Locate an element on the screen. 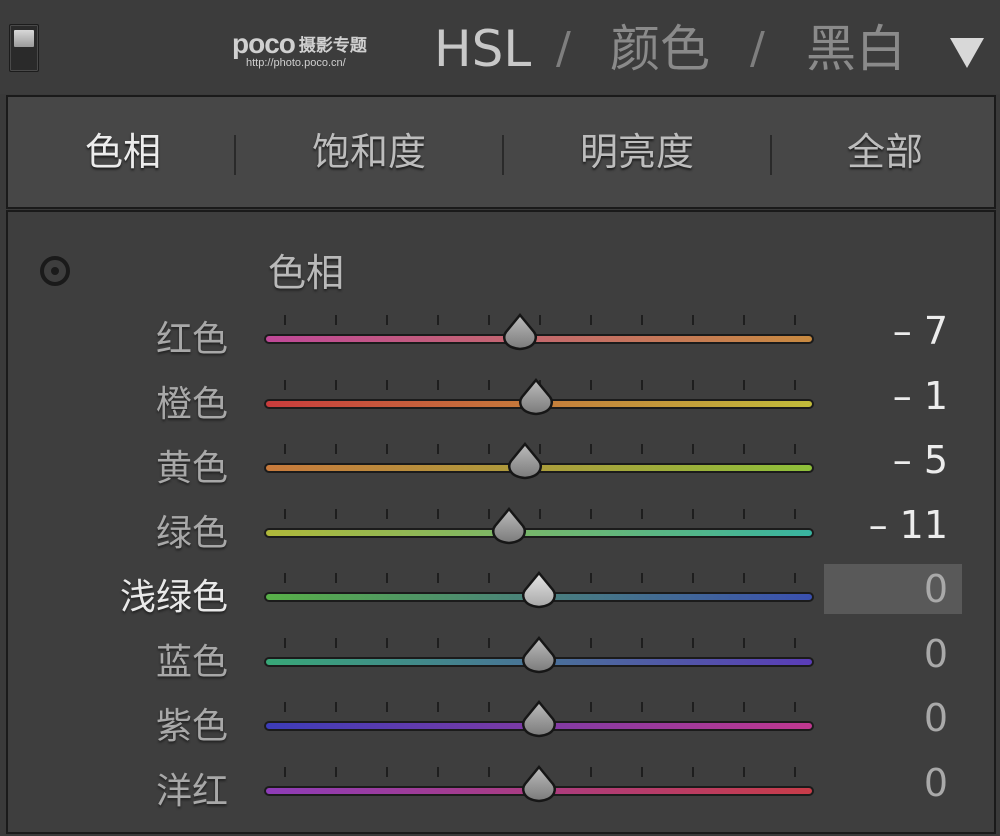  slider-label: 洋红 is located at coordinates (191, 791).